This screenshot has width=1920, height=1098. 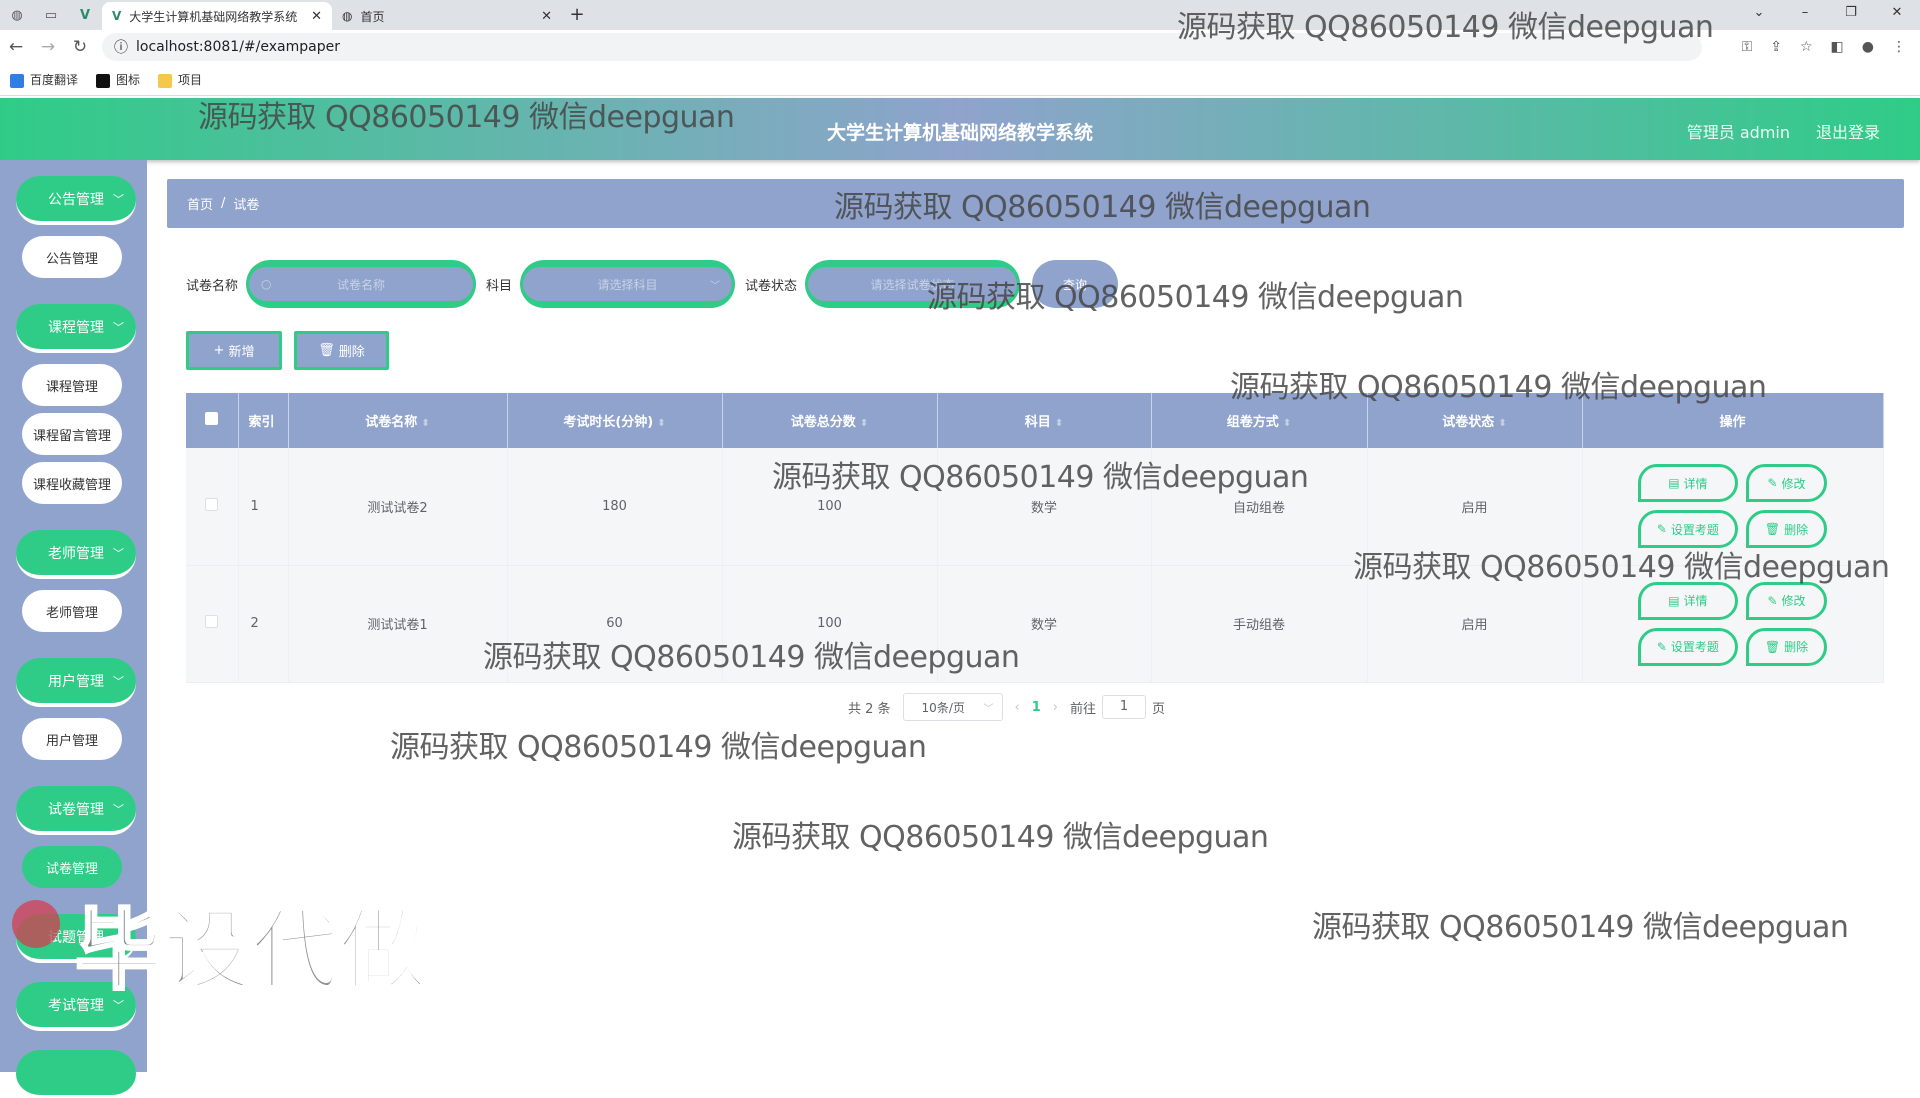 What do you see at coordinates (1776, 47) in the screenshot?
I see `share-icon: ⇪` at bounding box center [1776, 47].